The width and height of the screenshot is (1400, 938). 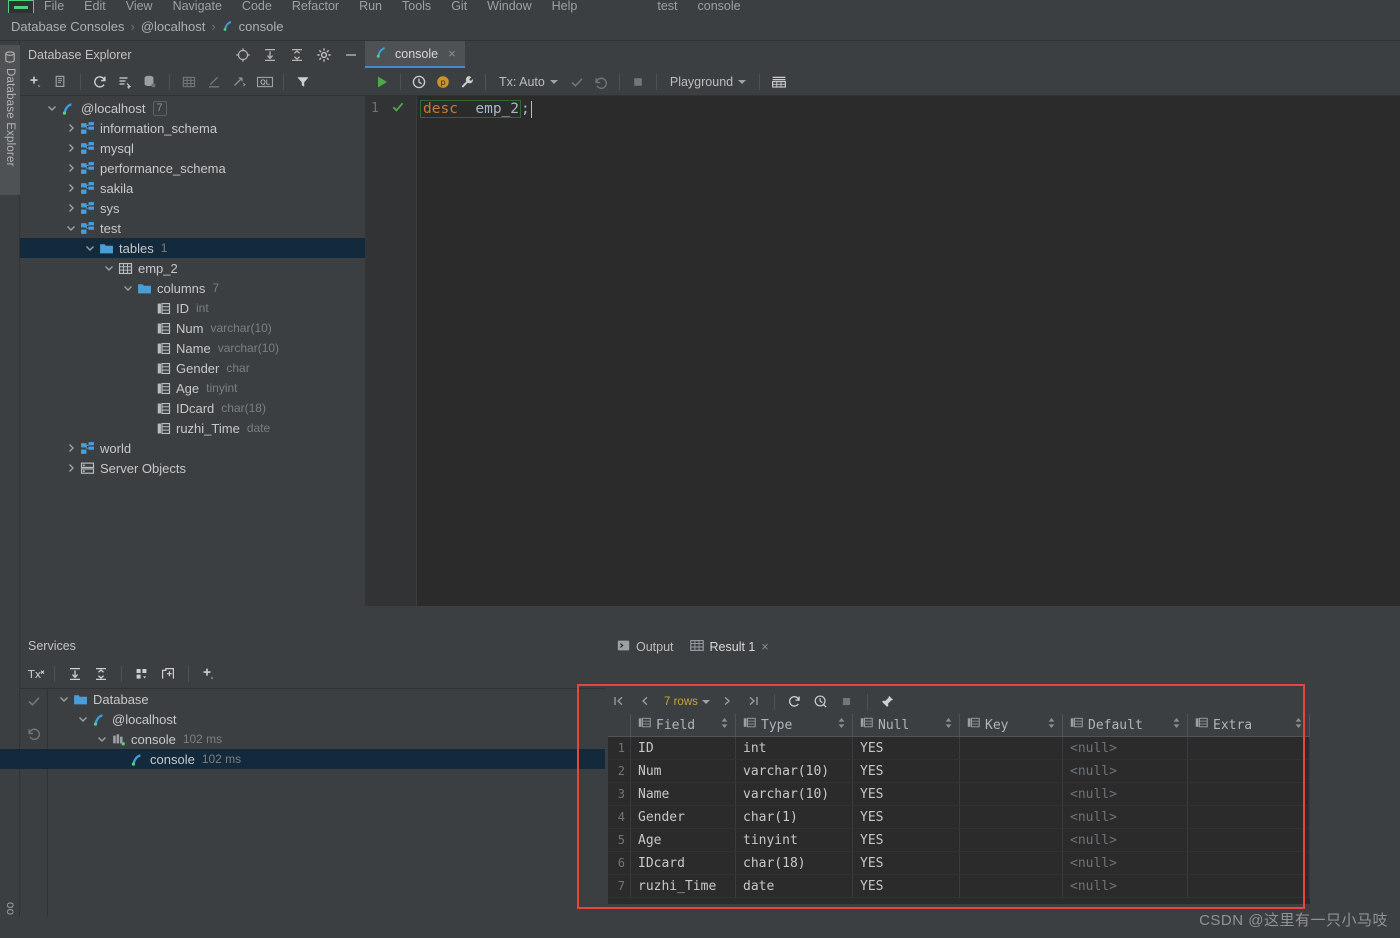 I want to click on tree-node-id: ID int, so click(x=192, y=308).